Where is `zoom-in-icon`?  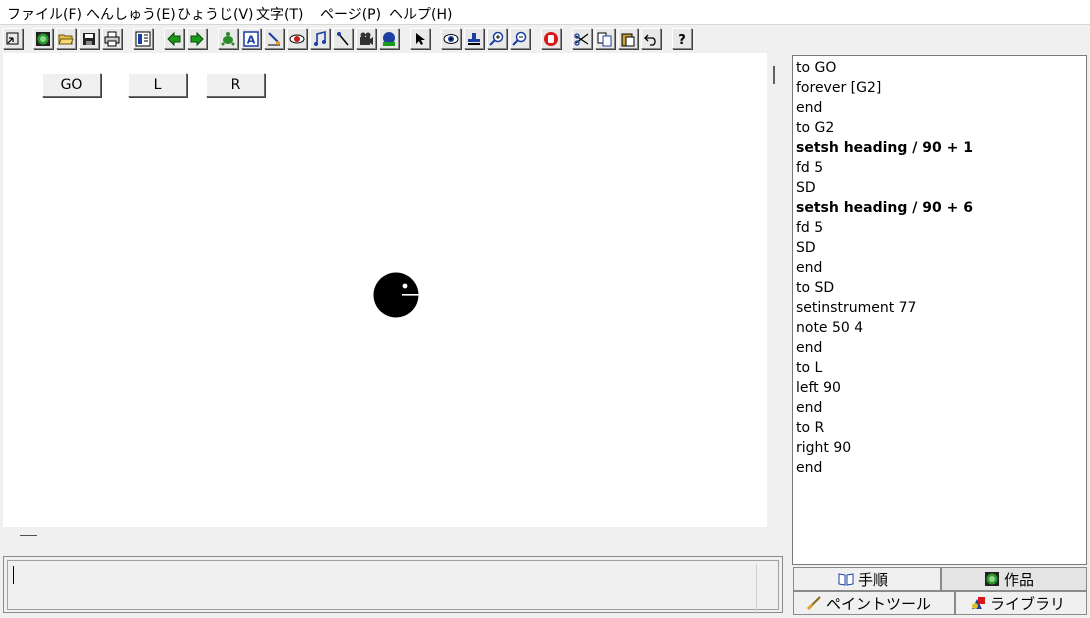 zoom-in-icon is located at coordinates (497, 38).